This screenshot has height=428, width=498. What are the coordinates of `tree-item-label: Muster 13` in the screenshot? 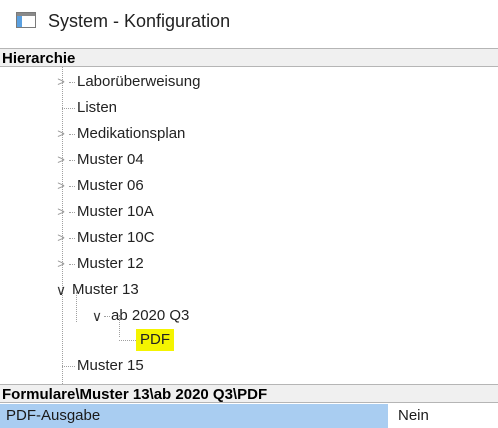 It's located at (105, 289).